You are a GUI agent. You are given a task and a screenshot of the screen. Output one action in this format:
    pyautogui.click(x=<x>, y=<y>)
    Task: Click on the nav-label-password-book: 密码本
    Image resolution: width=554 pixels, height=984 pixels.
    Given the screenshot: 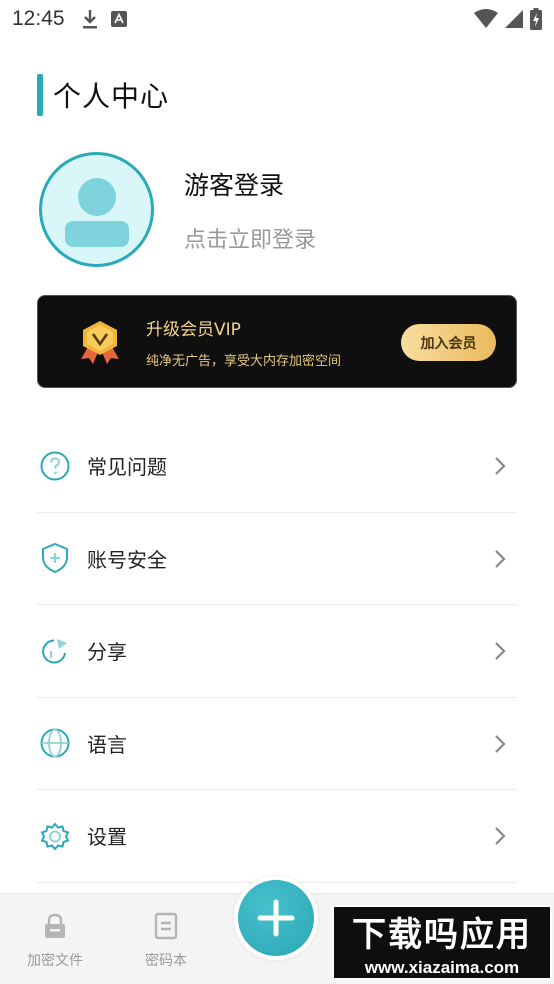 What is the action you would take?
    pyautogui.click(x=166, y=961)
    